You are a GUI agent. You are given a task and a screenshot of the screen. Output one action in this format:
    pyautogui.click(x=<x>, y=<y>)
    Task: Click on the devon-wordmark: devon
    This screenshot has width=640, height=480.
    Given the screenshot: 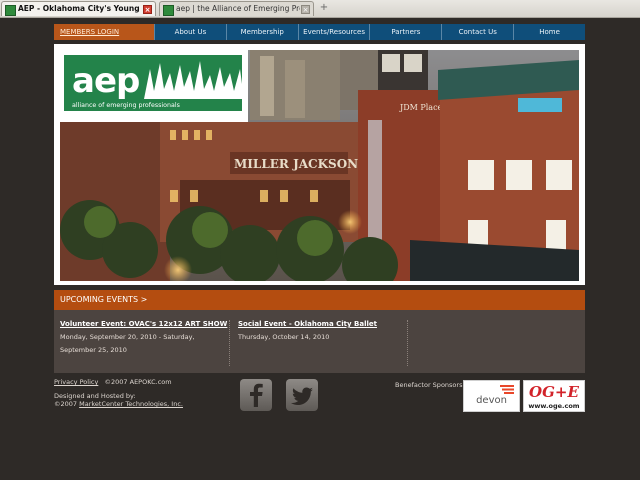 What is the action you would take?
    pyautogui.click(x=491, y=400)
    